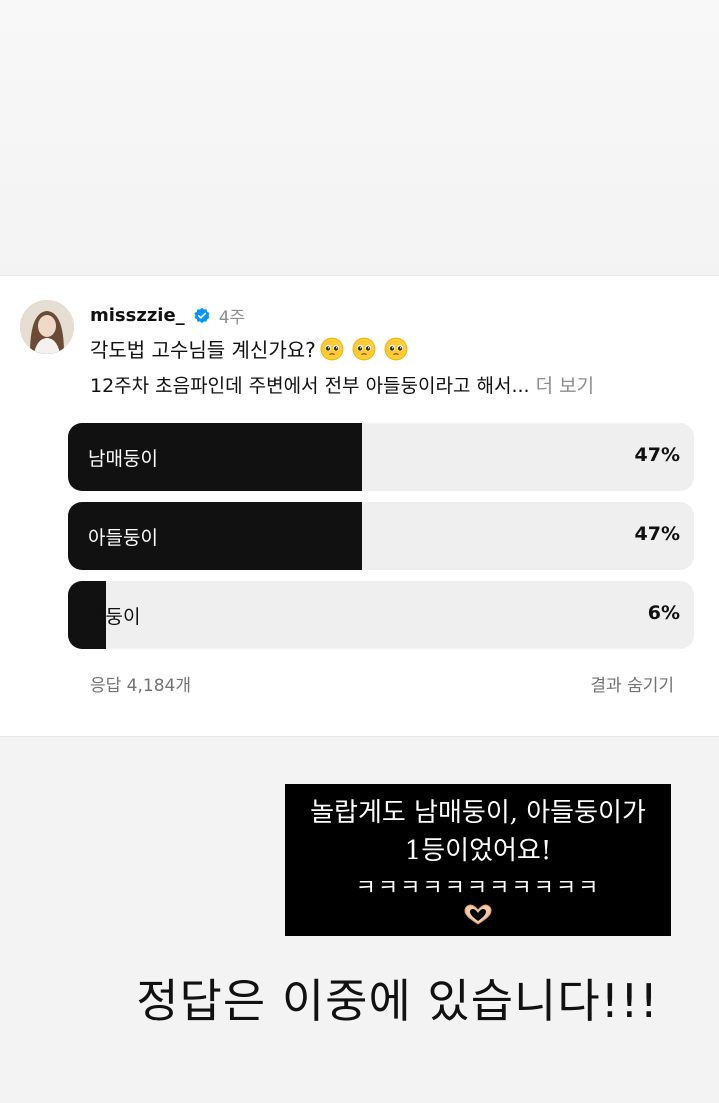 Image resolution: width=719 pixels, height=1103 pixels. What do you see at coordinates (478, 914) in the screenshot?
I see `heart-hands-icon` at bounding box center [478, 914].